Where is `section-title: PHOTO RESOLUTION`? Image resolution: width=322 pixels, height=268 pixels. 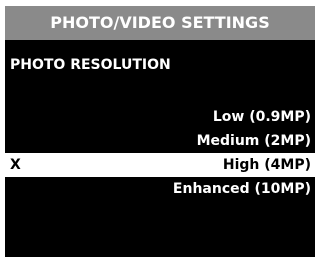 section-title: PHOTO RESOLUTION is located at coordinates (90, 65).